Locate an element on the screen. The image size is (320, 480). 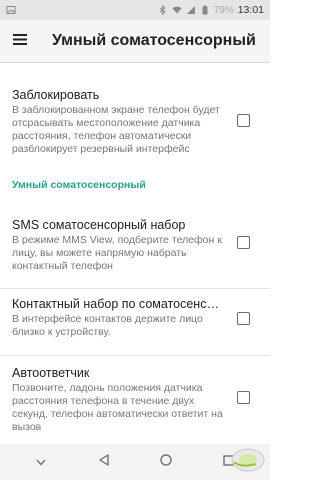
pref-title: Заблокировать is located at coordinates (56, 95).